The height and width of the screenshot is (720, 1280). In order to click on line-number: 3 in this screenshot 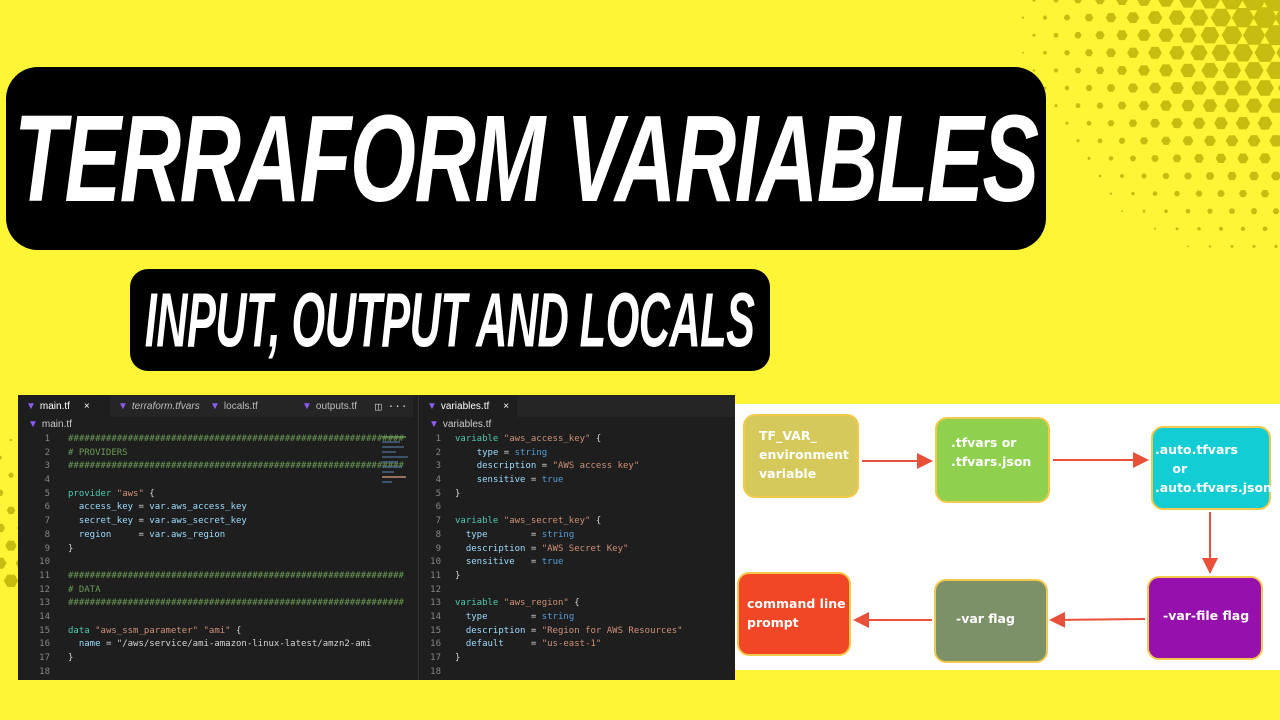, I will do `click(47, 466)`.